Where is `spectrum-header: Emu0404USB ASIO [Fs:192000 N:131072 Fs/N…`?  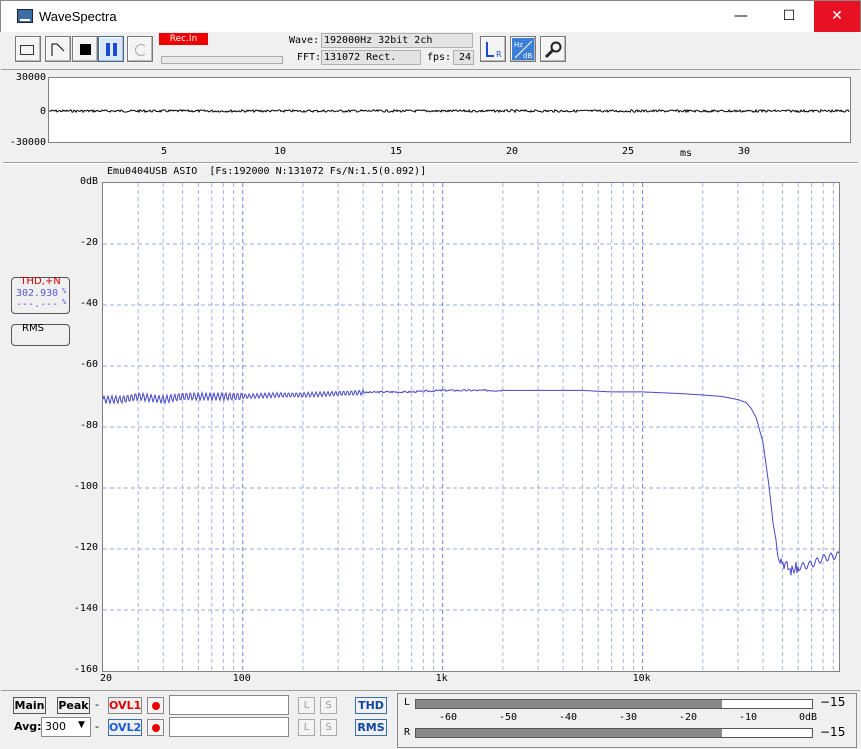
spectrum-header: Emu0404USB ASIO [Fs:192000 N:131072 Fs/N… is located at coordinates (267, 171).